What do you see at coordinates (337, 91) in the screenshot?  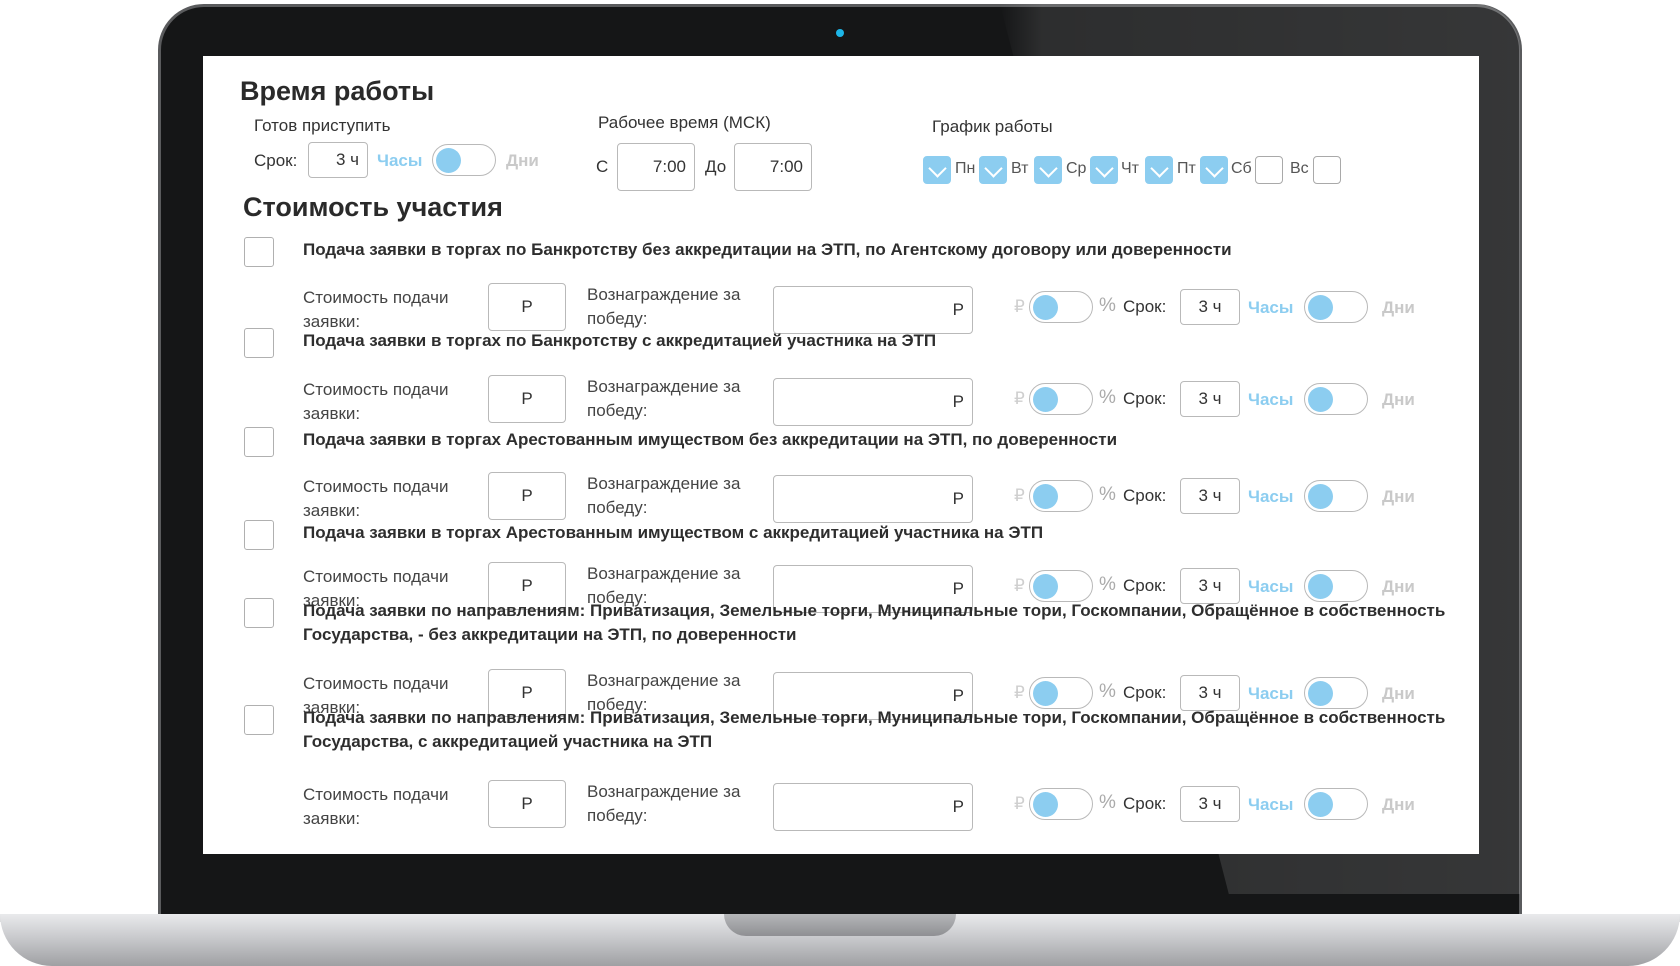 I see `section-title-work-time: Время работы` at bounding box center [337, 91].